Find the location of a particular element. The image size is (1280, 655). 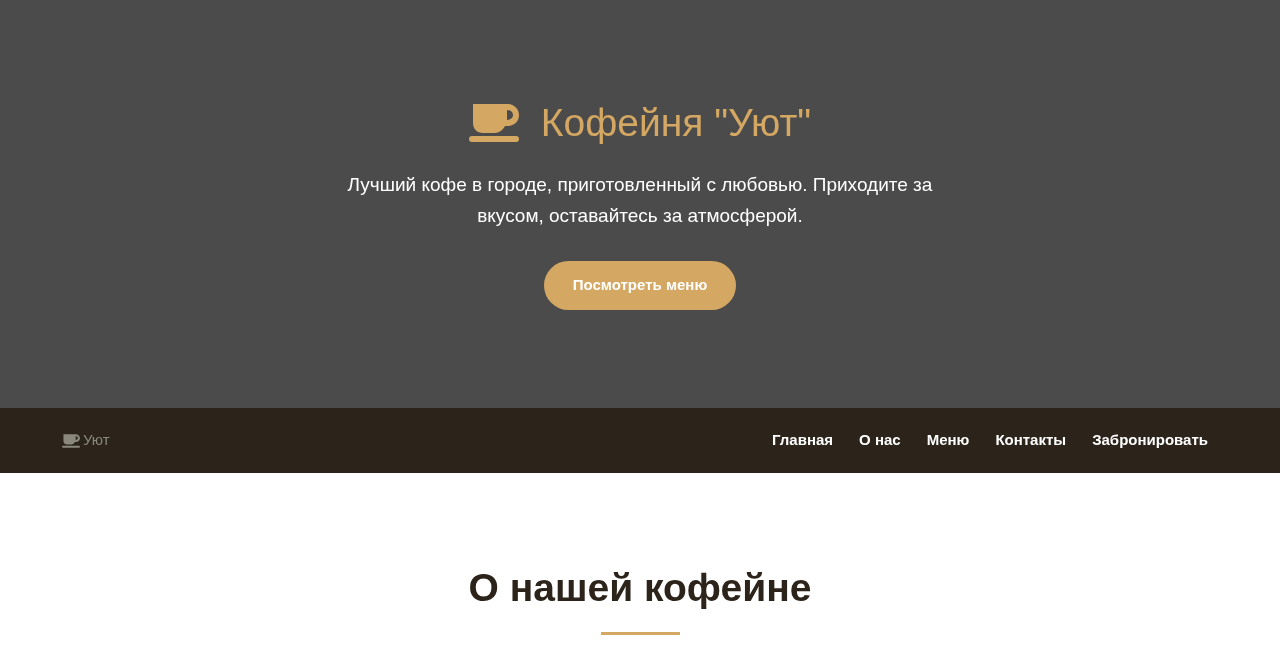

section-heading: О нашей кофейне is located at coordinates (640, 588).